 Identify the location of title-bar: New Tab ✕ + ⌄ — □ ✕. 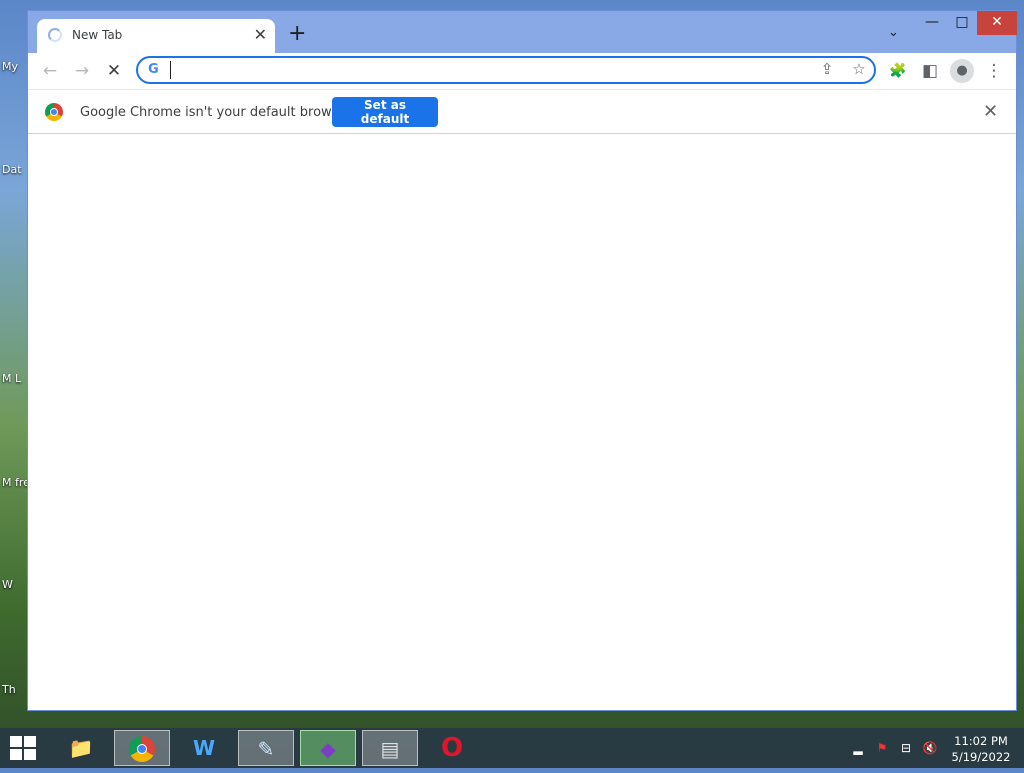
(522, 32).